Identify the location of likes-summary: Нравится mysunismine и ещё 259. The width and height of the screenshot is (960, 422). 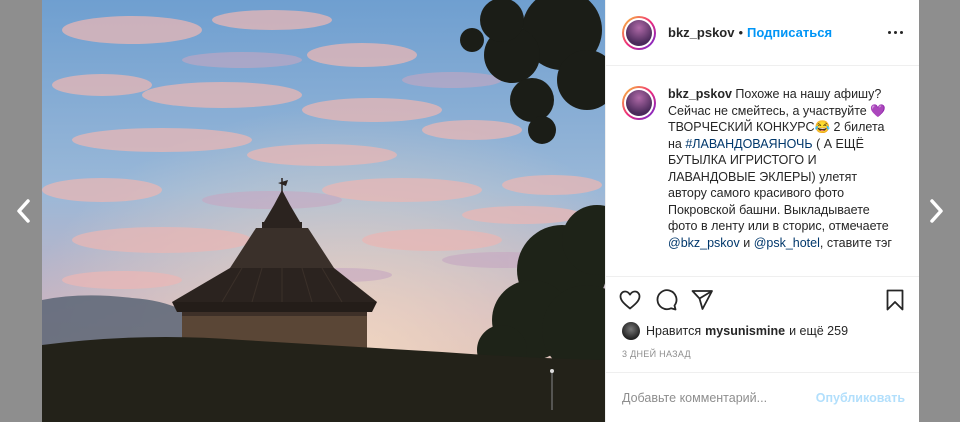
(762, 331).